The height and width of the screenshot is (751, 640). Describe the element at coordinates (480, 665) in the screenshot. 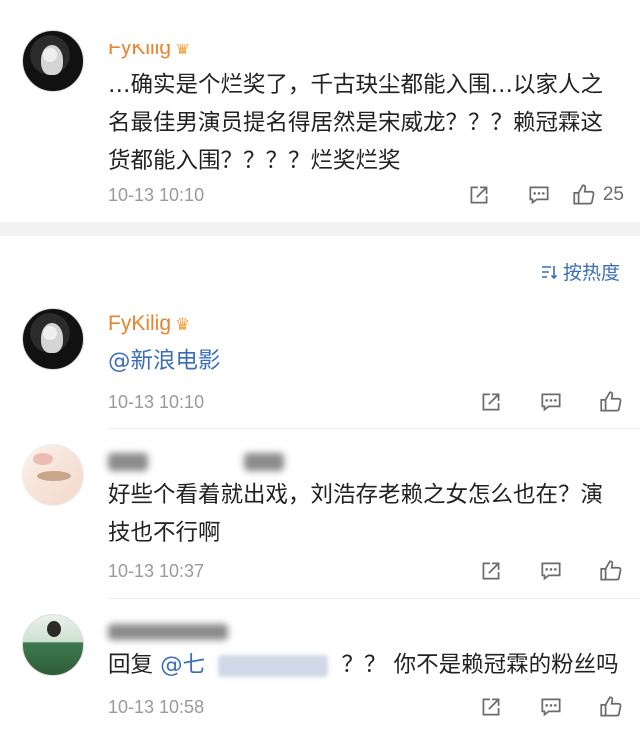

I see `reply-text: ？？ 你不是赖冠霖的粉丝吗` at that location.